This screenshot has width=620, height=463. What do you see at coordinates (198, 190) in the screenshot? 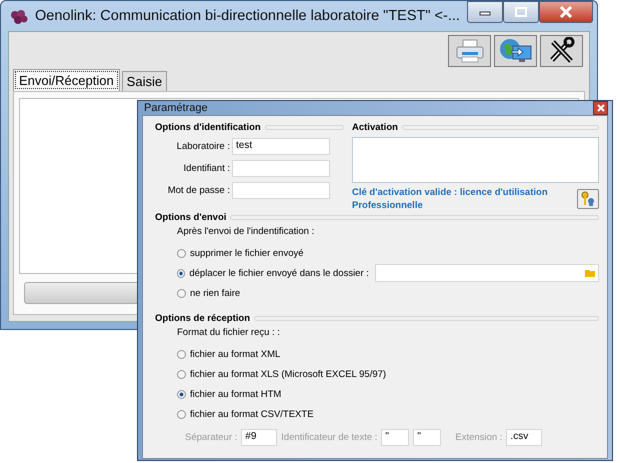
I see `field-label: Mot de passe :` at bounding box center [198, 190].